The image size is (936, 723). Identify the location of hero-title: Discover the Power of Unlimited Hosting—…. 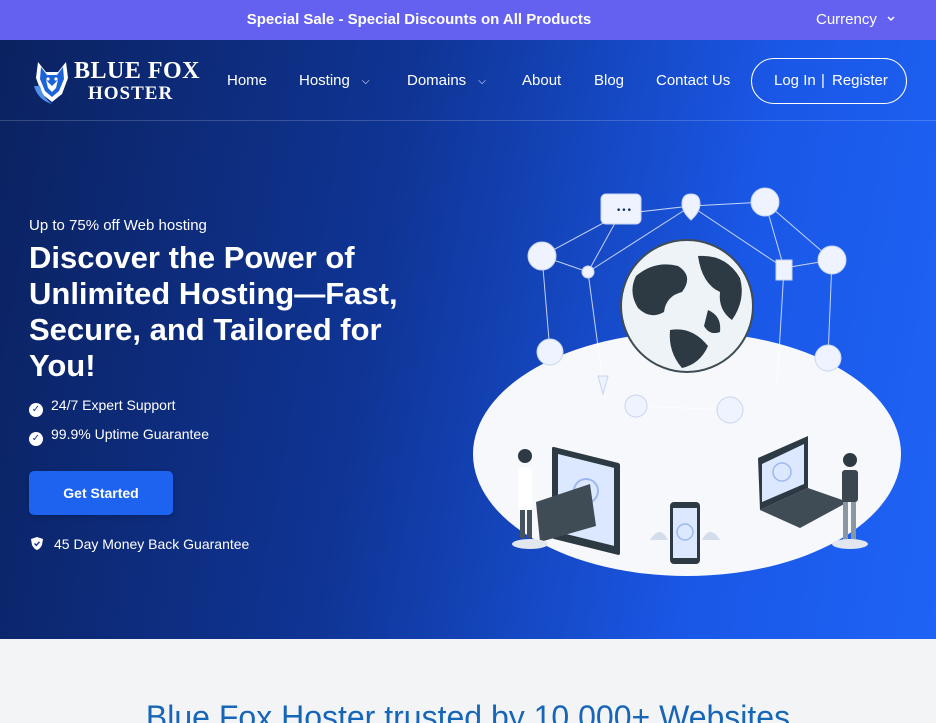
(213, 311).